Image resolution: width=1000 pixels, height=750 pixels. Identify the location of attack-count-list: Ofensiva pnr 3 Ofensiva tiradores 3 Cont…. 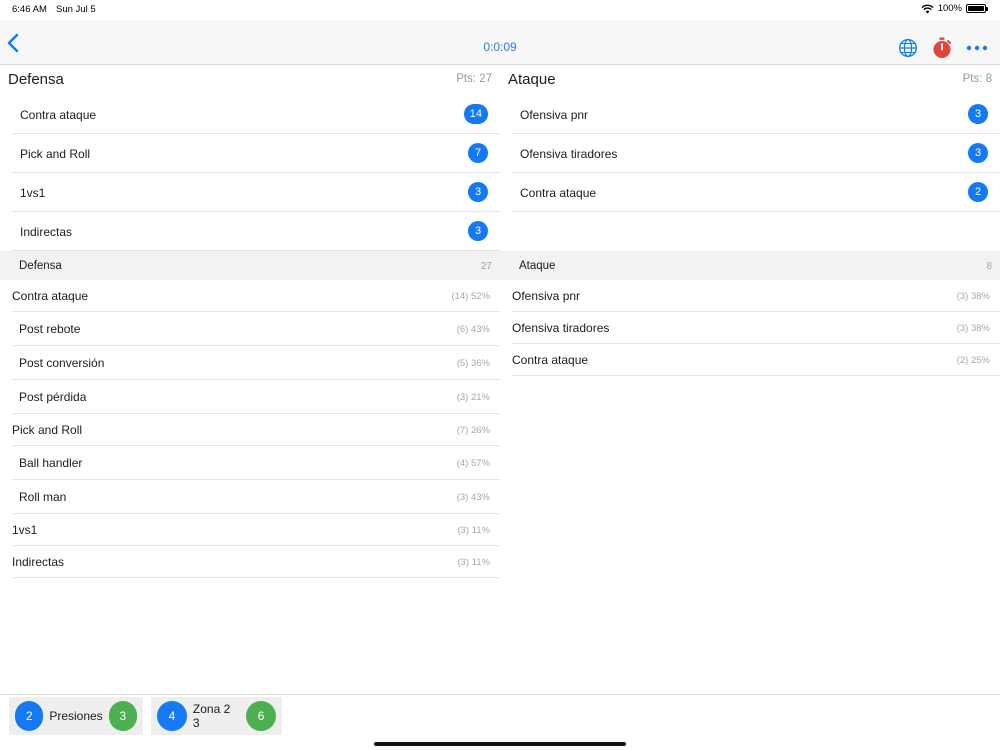
(750, 153).